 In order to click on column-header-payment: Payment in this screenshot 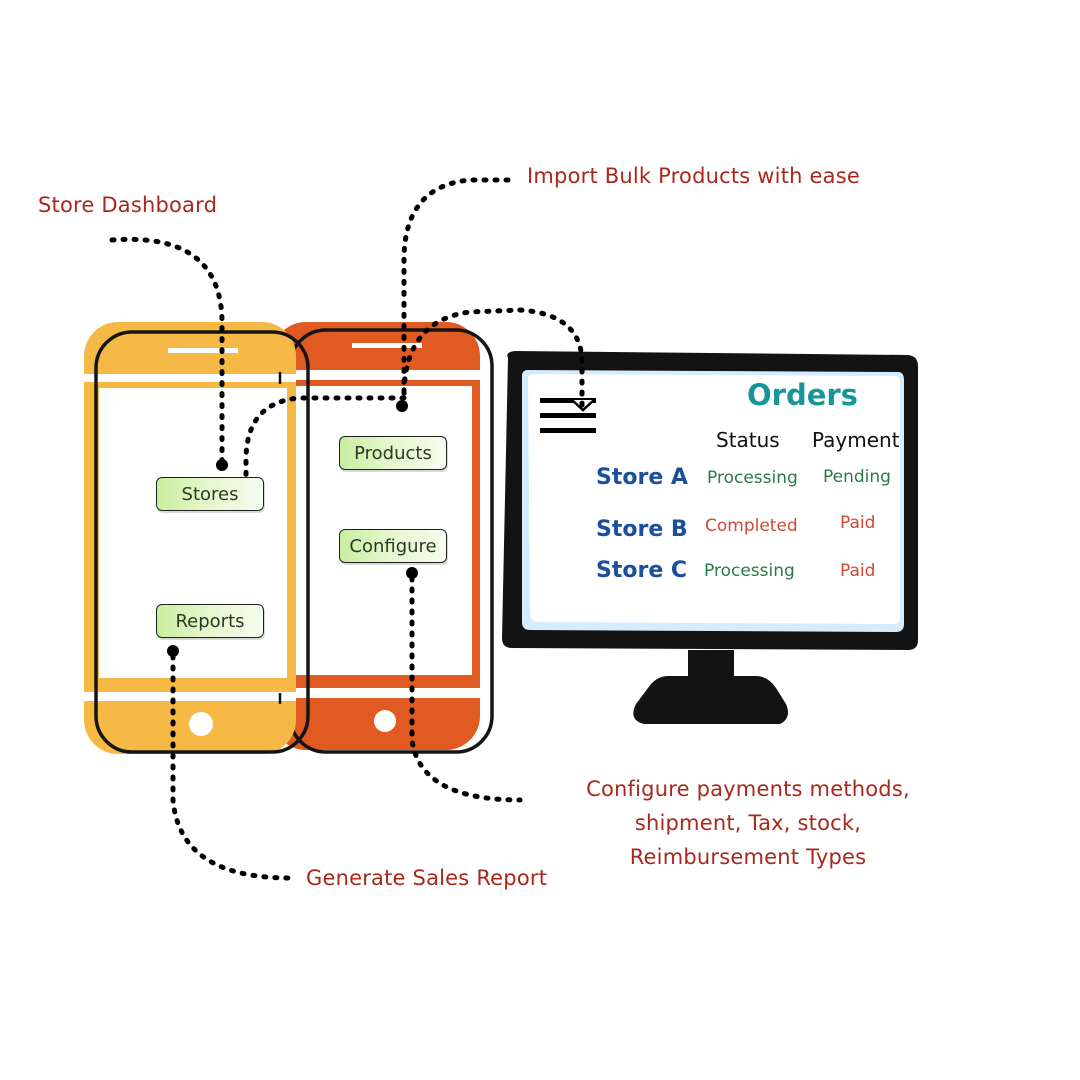, I will do `click(856, 440)`.